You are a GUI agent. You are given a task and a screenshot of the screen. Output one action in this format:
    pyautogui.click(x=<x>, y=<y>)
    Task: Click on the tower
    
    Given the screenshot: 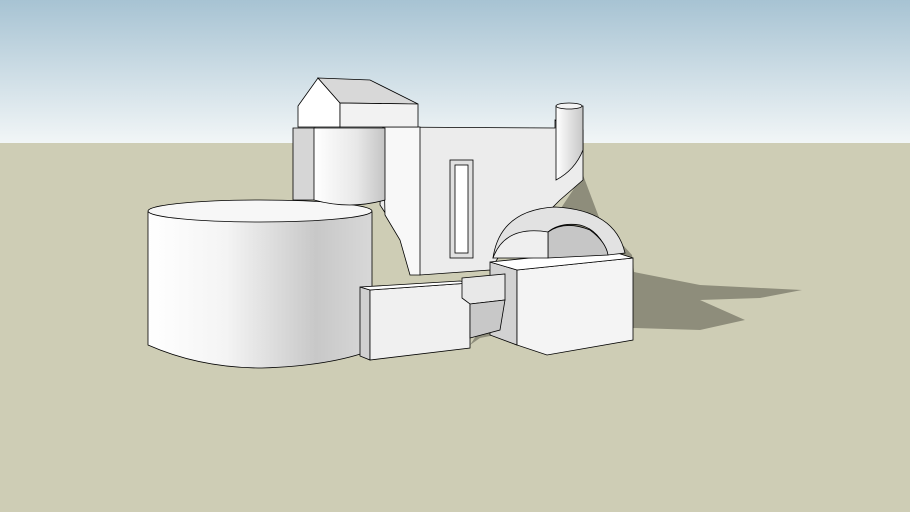 What is the action you would take?
    pyautogui.click(x=349, y=166)
    